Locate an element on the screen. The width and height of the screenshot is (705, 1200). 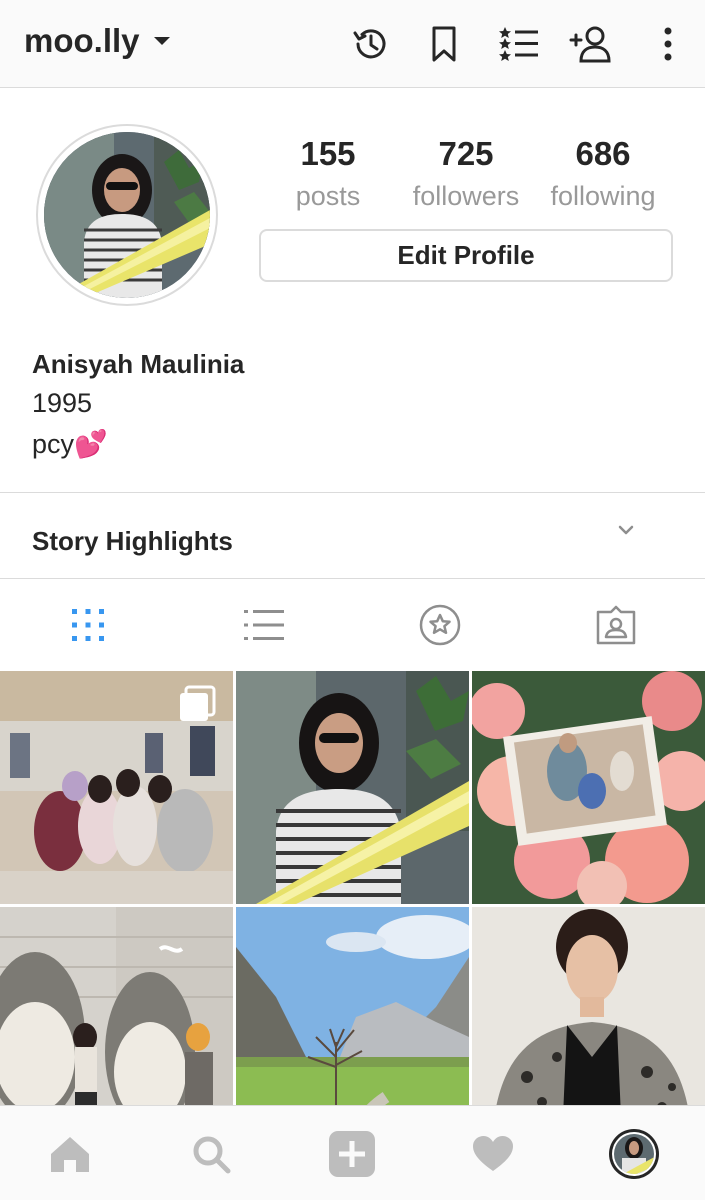
tab-grid-view is located at coordinates (88, 625).